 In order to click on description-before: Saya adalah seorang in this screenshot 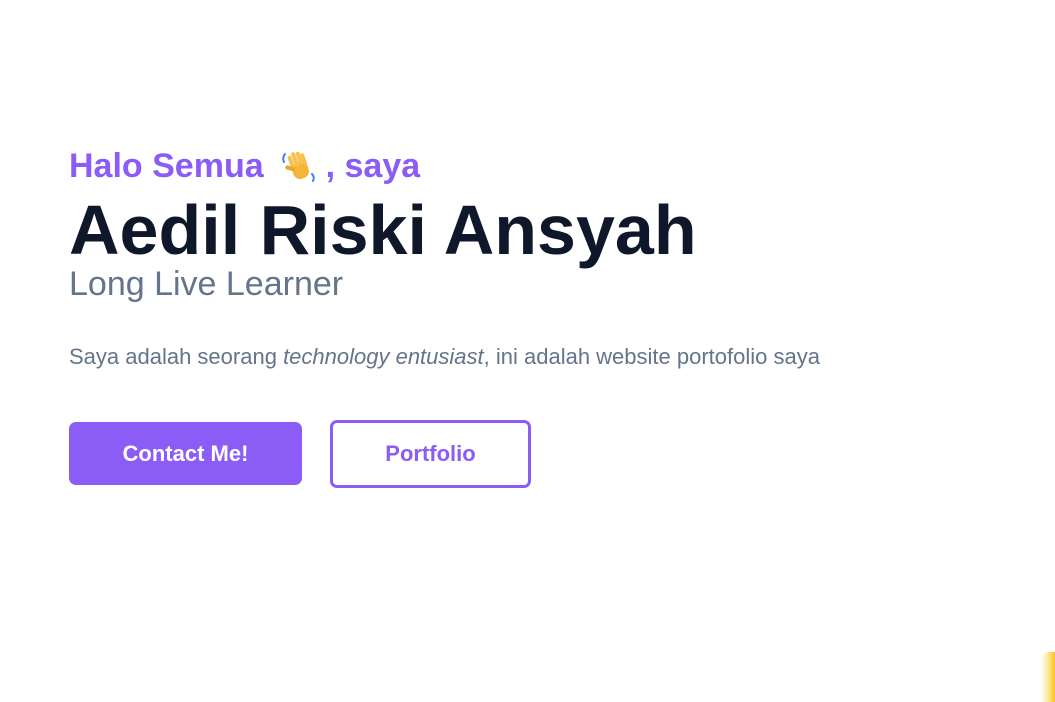, I will do `click(176, 356)`.